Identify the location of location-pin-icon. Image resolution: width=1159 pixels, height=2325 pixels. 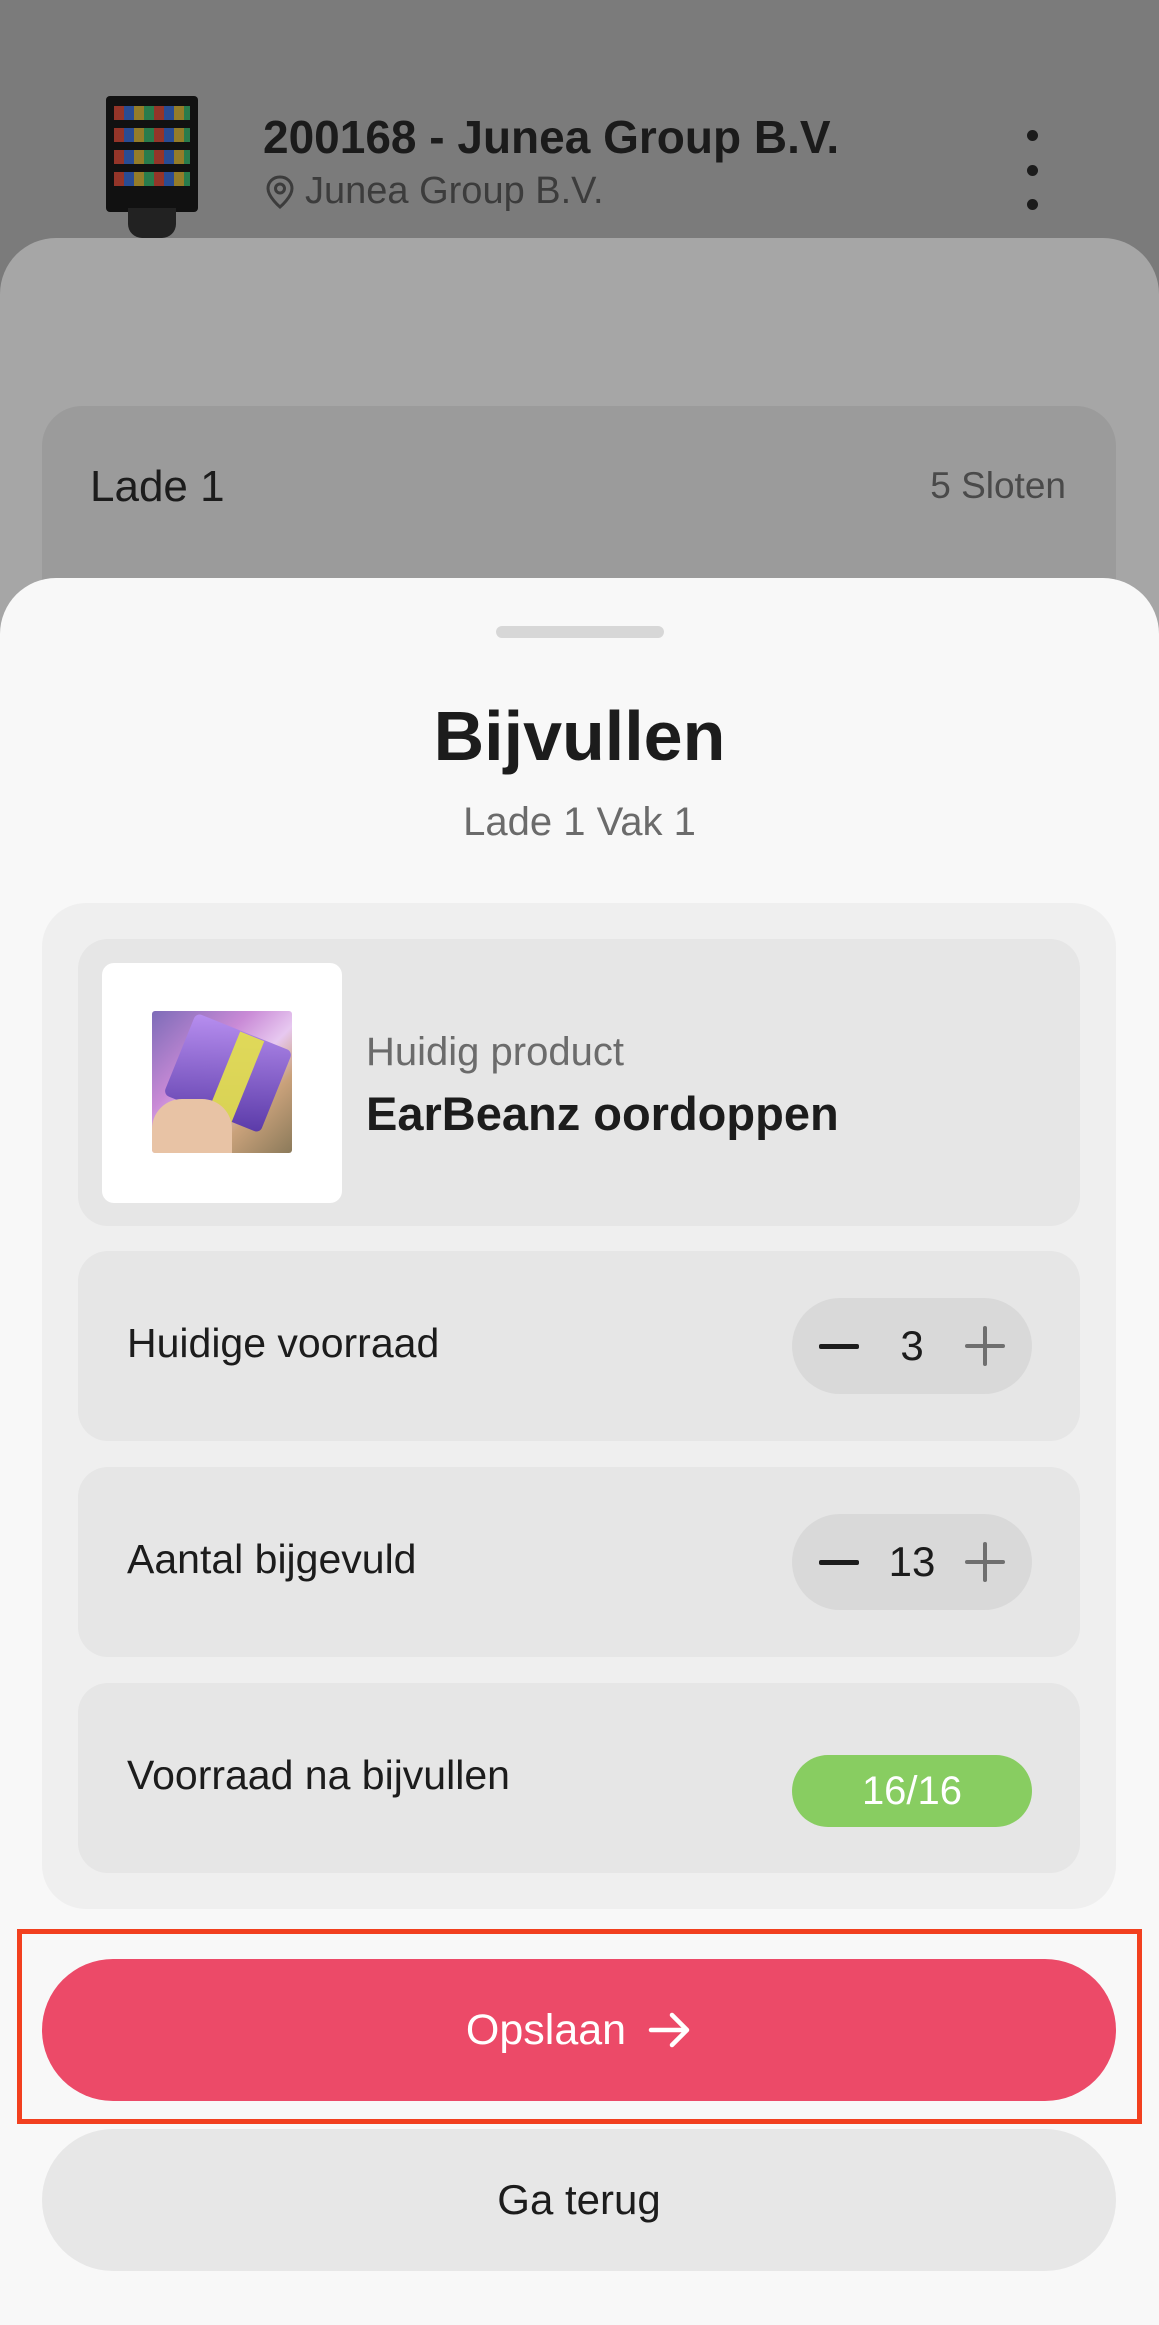
(280, 191).